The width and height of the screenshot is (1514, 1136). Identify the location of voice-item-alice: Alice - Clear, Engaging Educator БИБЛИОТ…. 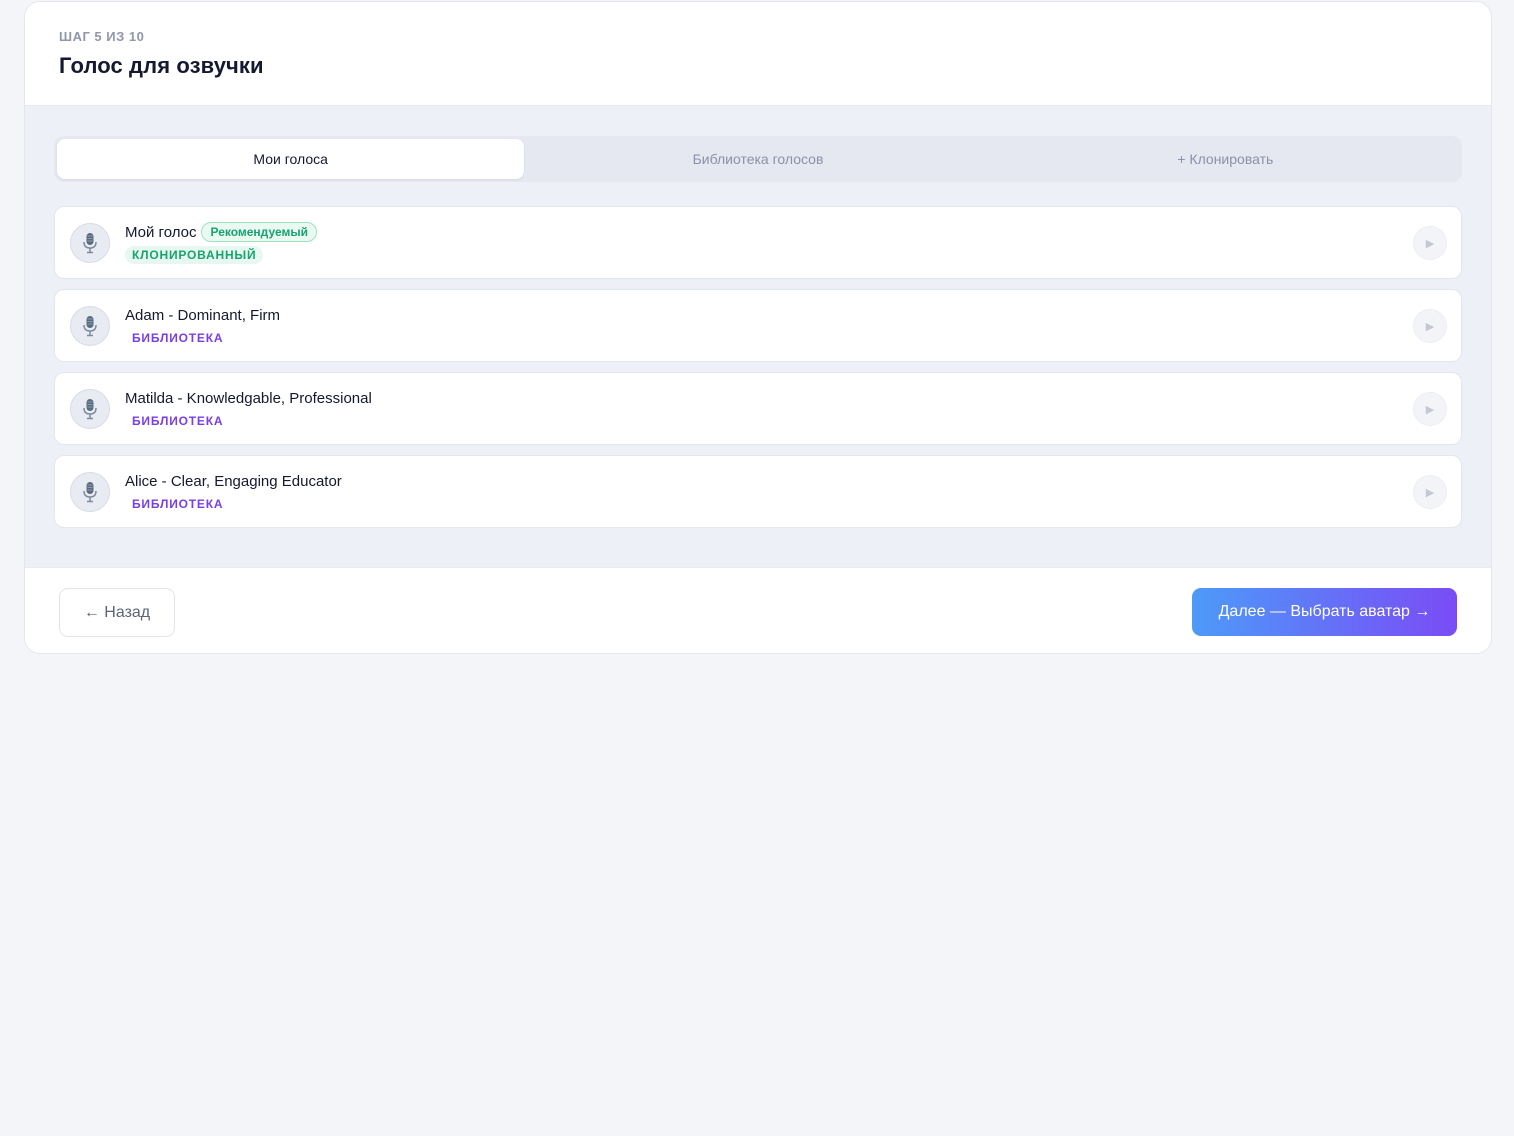
(758, 491).